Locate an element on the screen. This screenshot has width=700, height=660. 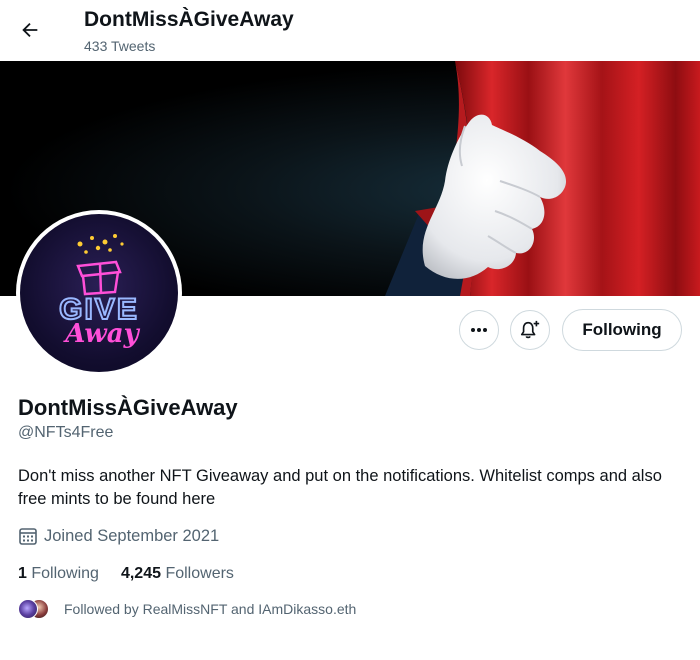
followers-count-link: 4,245 Followers is located at coordinates (177, 574).